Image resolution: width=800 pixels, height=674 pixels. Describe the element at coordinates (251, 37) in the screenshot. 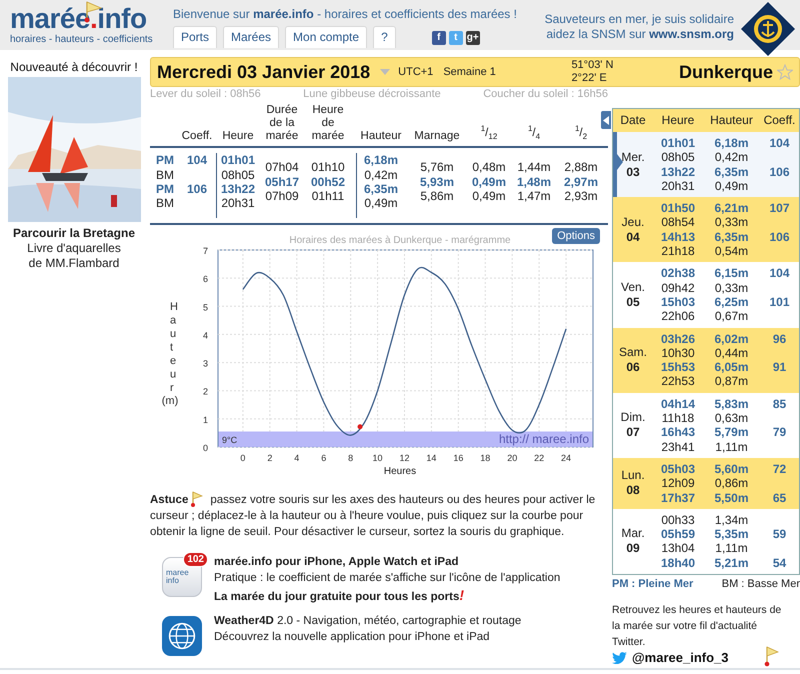

I see `nav-tab: Marées` at that location.